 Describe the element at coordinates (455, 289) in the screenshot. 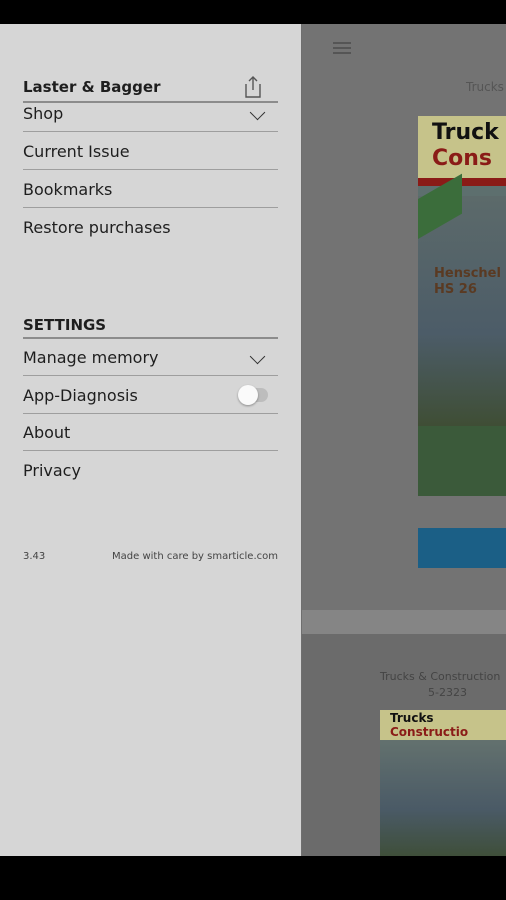

I see `cover-subheadline: HS 26` at that location.